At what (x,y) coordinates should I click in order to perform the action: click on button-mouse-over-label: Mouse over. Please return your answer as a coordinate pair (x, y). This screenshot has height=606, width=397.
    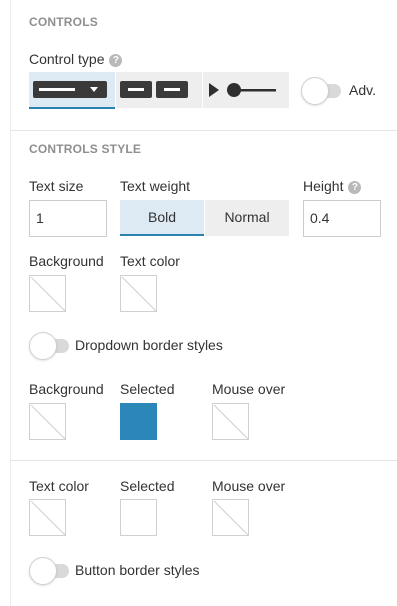
    Looking at the image, I should click on (249, 486).